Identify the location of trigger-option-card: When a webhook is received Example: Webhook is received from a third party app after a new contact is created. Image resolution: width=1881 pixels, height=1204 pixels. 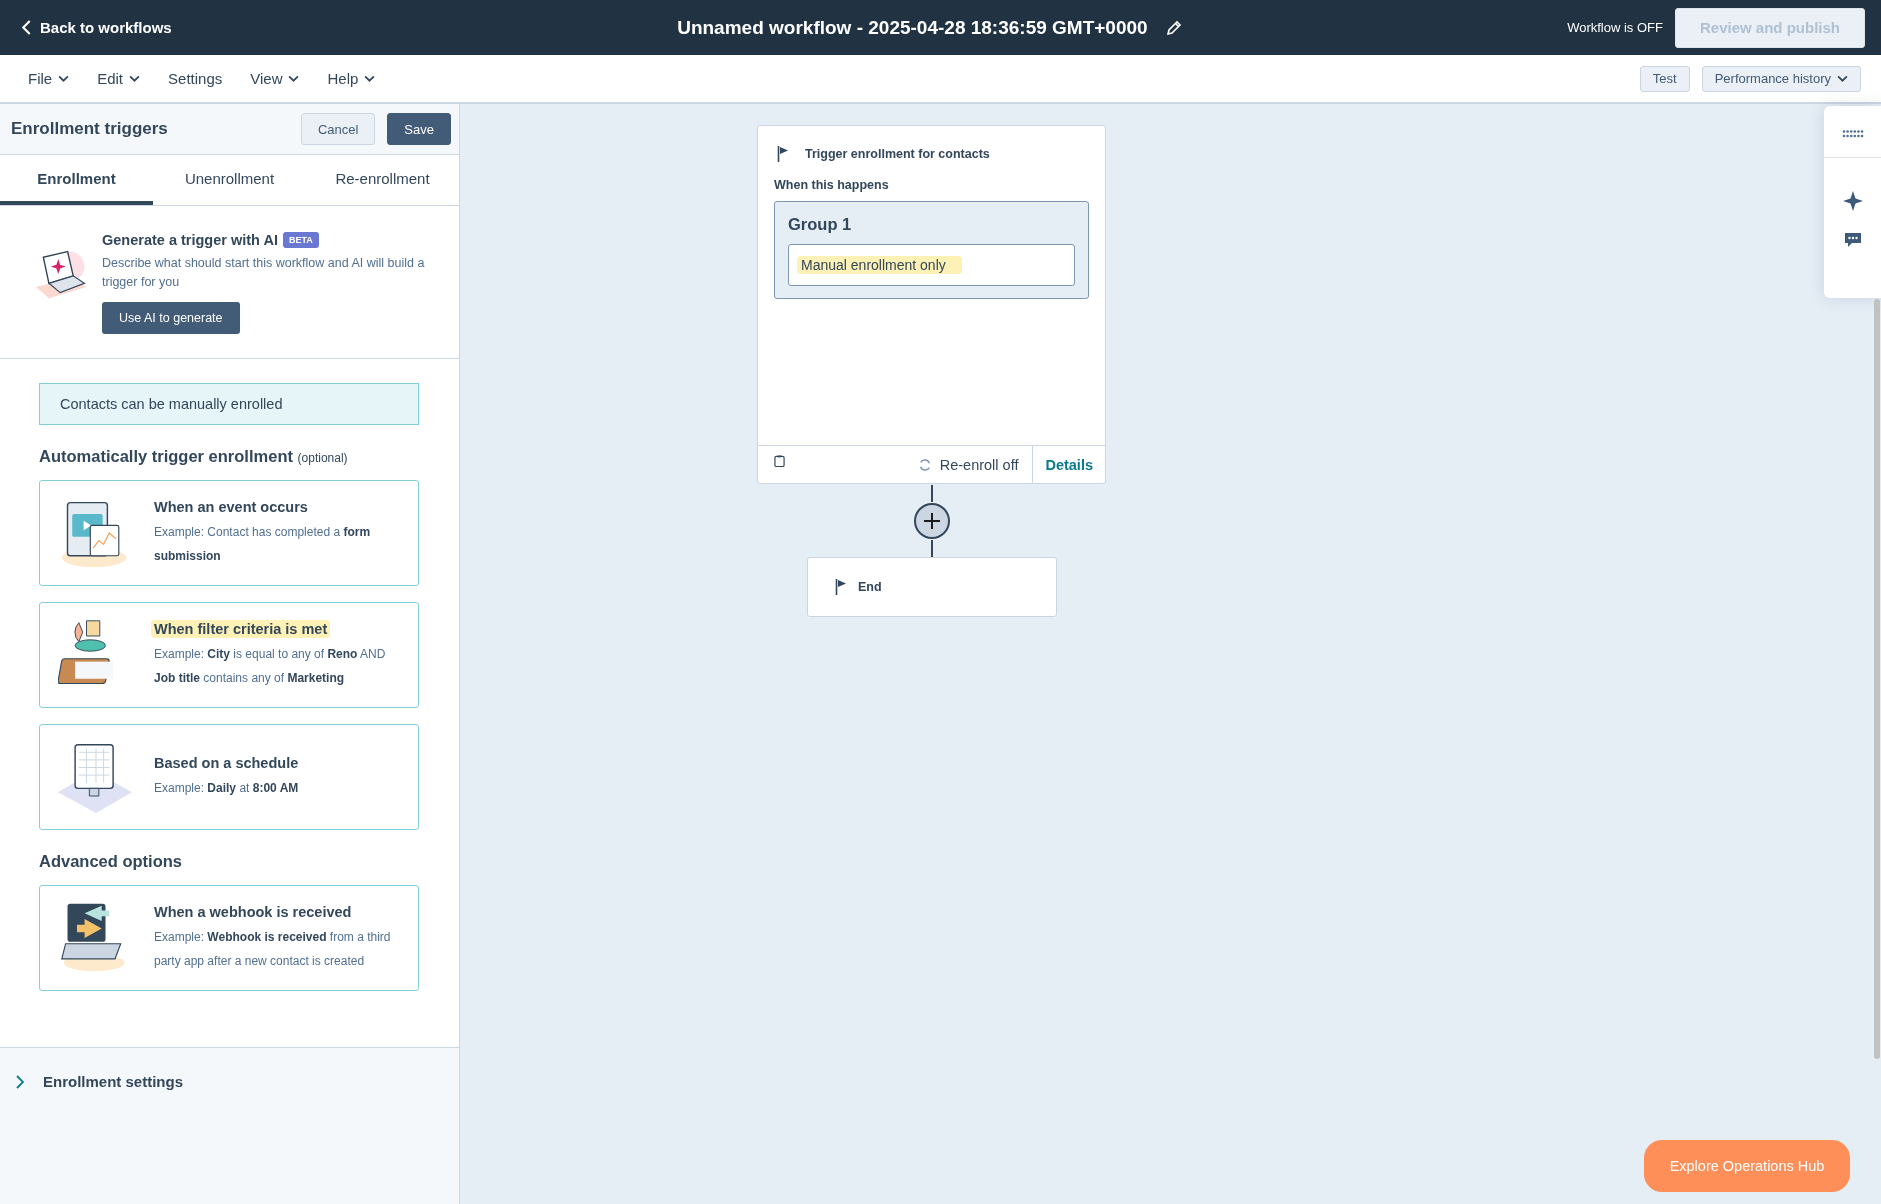
(229, 938).